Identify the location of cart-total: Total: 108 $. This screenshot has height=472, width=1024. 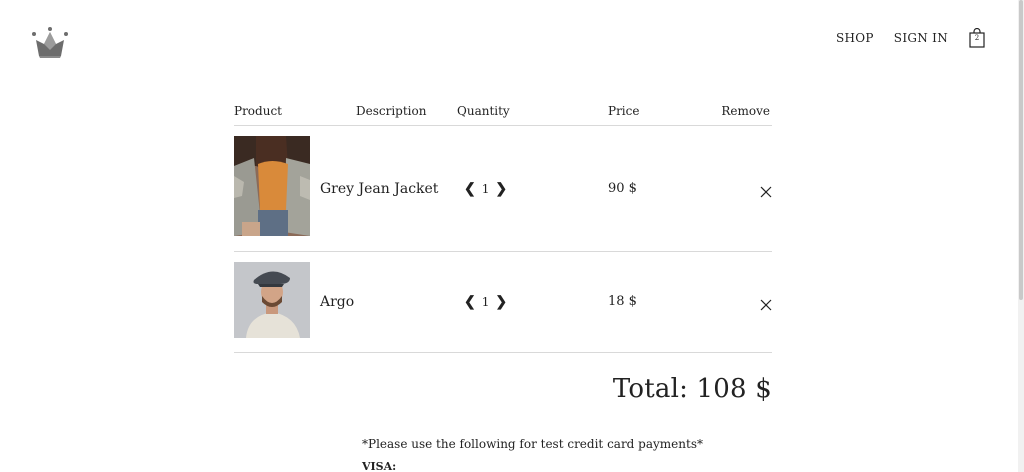
(692, 389).